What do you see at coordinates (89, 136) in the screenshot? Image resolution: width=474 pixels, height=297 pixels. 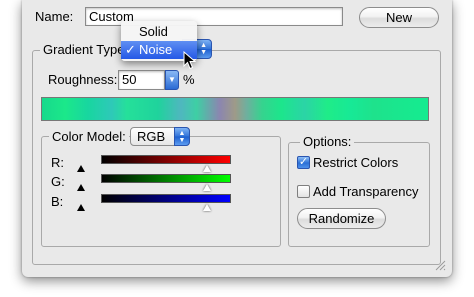 I see `color-model-label: Color Model:` at bounding box center [89, 136].